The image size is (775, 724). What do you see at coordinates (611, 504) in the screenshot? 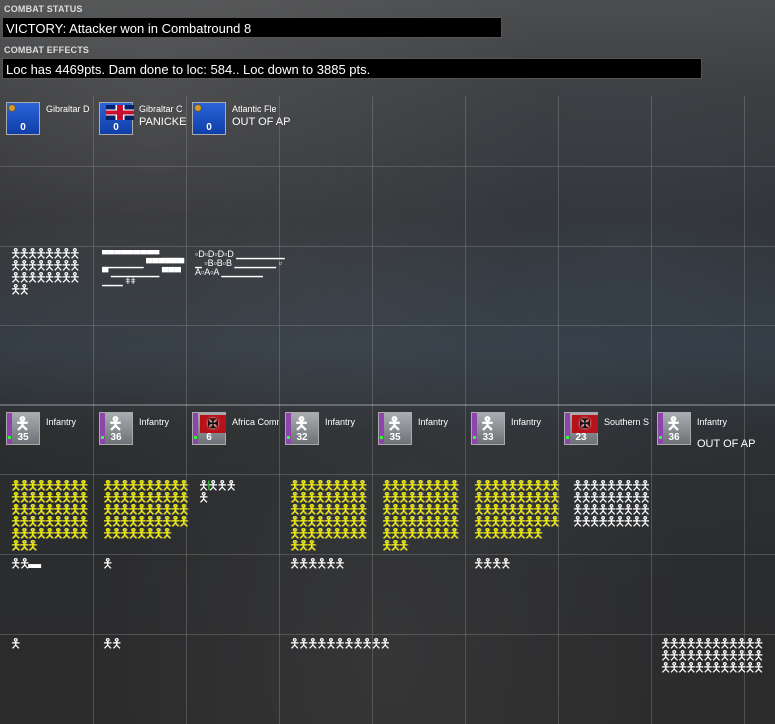
I see `attacker-troops-7: 🯅🯅🯅🯅🯅🯅🯅🯅🯅🯅🯅🯅🯅🯅🯅🯅🯅🯅🯅🯅🯅🯅🯅🯅🯅🯅🯅🯅🯅🯅🯅🯅🯅🯅🯅🯅` at bounding box center [611, 504].